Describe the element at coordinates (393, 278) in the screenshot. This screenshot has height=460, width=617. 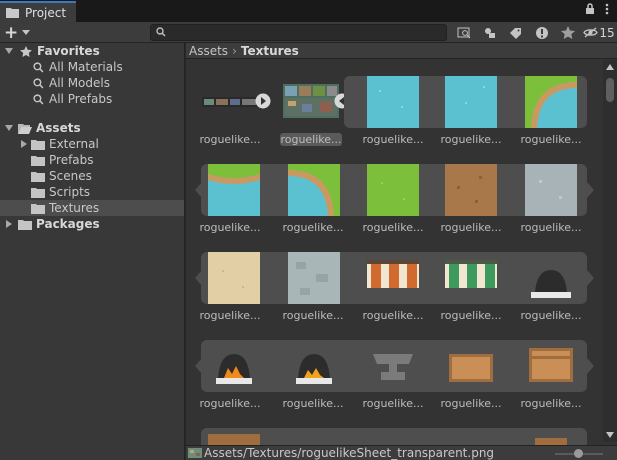
I see `sprite-awning-red` at that location.